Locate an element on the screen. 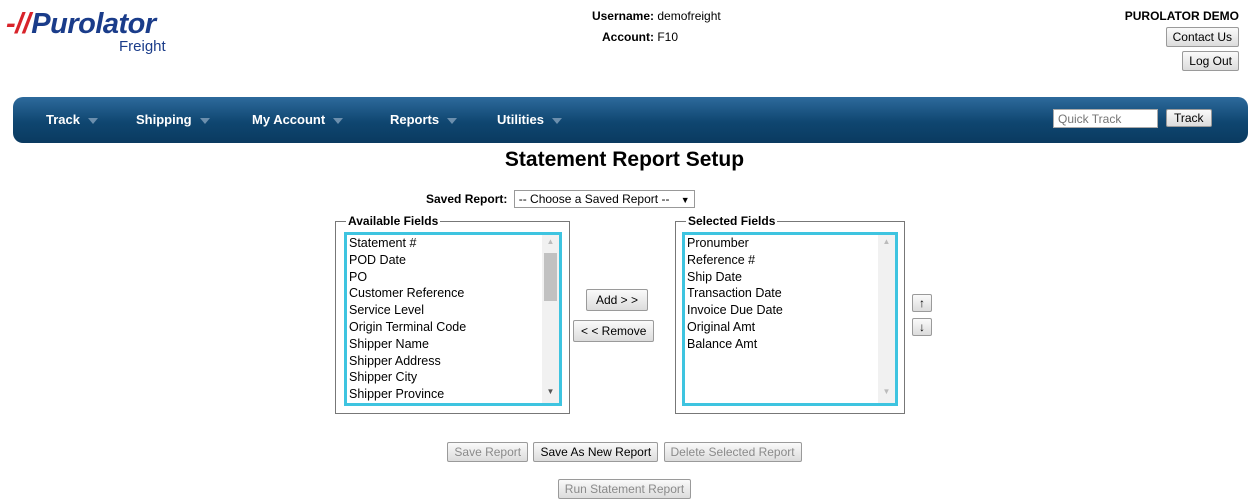 The width and height of the screenshot is (1249, 499). contact-us-button: Contact Us is located at coordinates (1202, 37).